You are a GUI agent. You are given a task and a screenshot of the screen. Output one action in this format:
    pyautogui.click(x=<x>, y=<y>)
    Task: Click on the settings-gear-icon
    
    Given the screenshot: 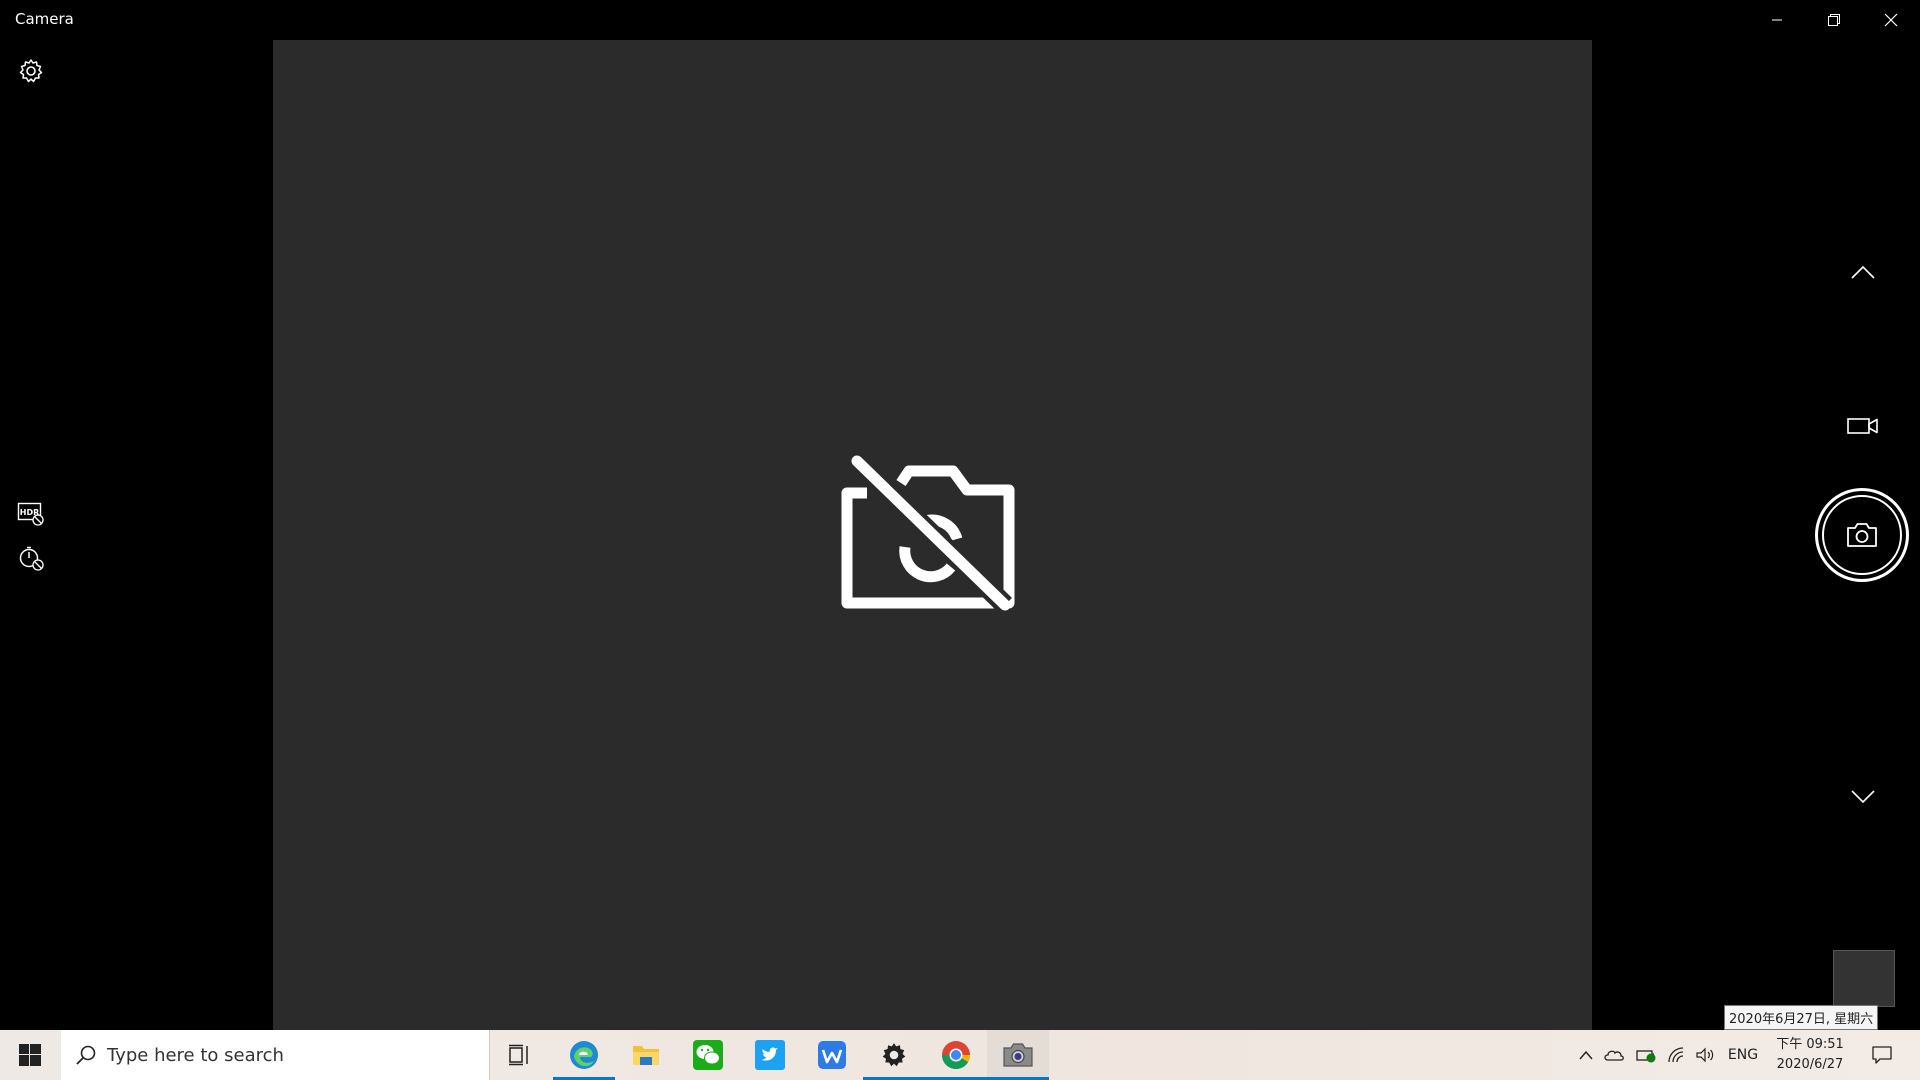 What is the action you would take?
    pyautogui.click(x=894, y=1055)
    